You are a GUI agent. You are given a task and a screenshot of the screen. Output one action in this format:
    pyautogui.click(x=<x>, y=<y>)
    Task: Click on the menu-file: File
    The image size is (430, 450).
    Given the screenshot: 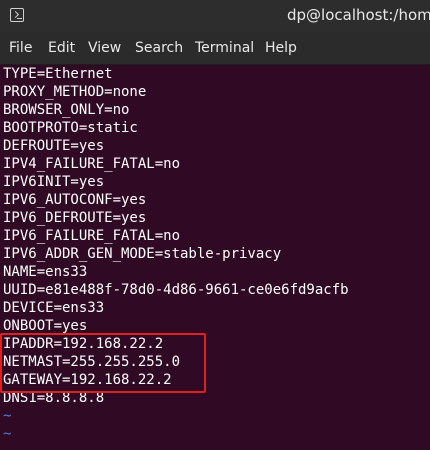 What is the action you would take?
    pyautogui.click(x=20, y=48)
    